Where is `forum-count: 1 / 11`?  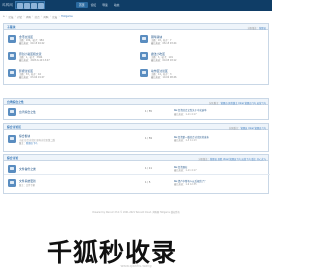 forum-count: 1 / 11 is located at coordinates (148, 168).